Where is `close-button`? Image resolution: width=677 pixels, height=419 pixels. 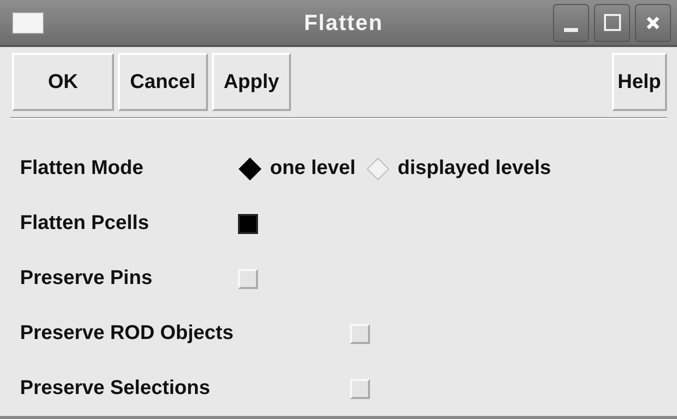 close-button is located at coordinates (653, 23).